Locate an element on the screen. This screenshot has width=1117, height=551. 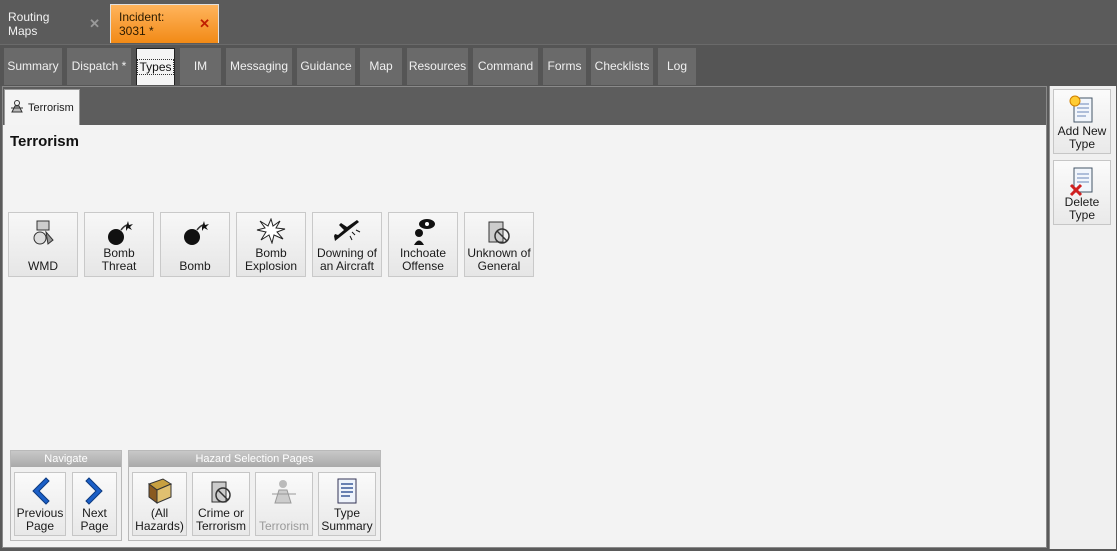
tab-map: Map is located at coordinates (381, 66).